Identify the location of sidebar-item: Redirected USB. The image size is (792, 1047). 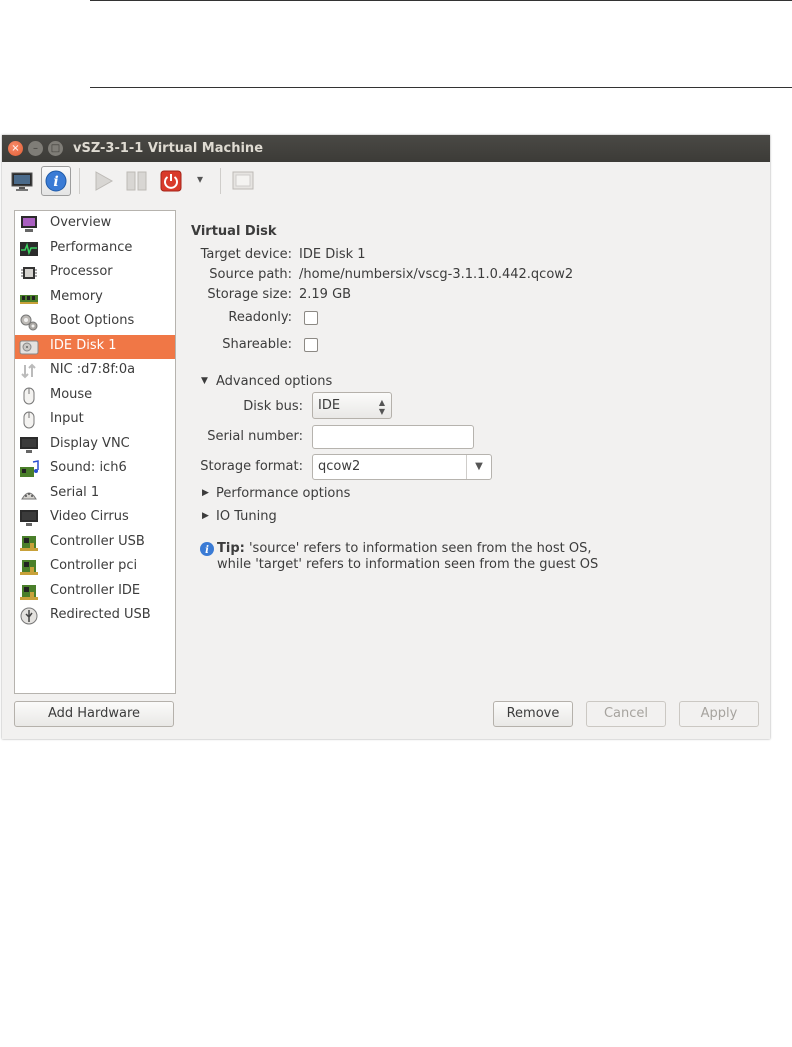
(95, 616).